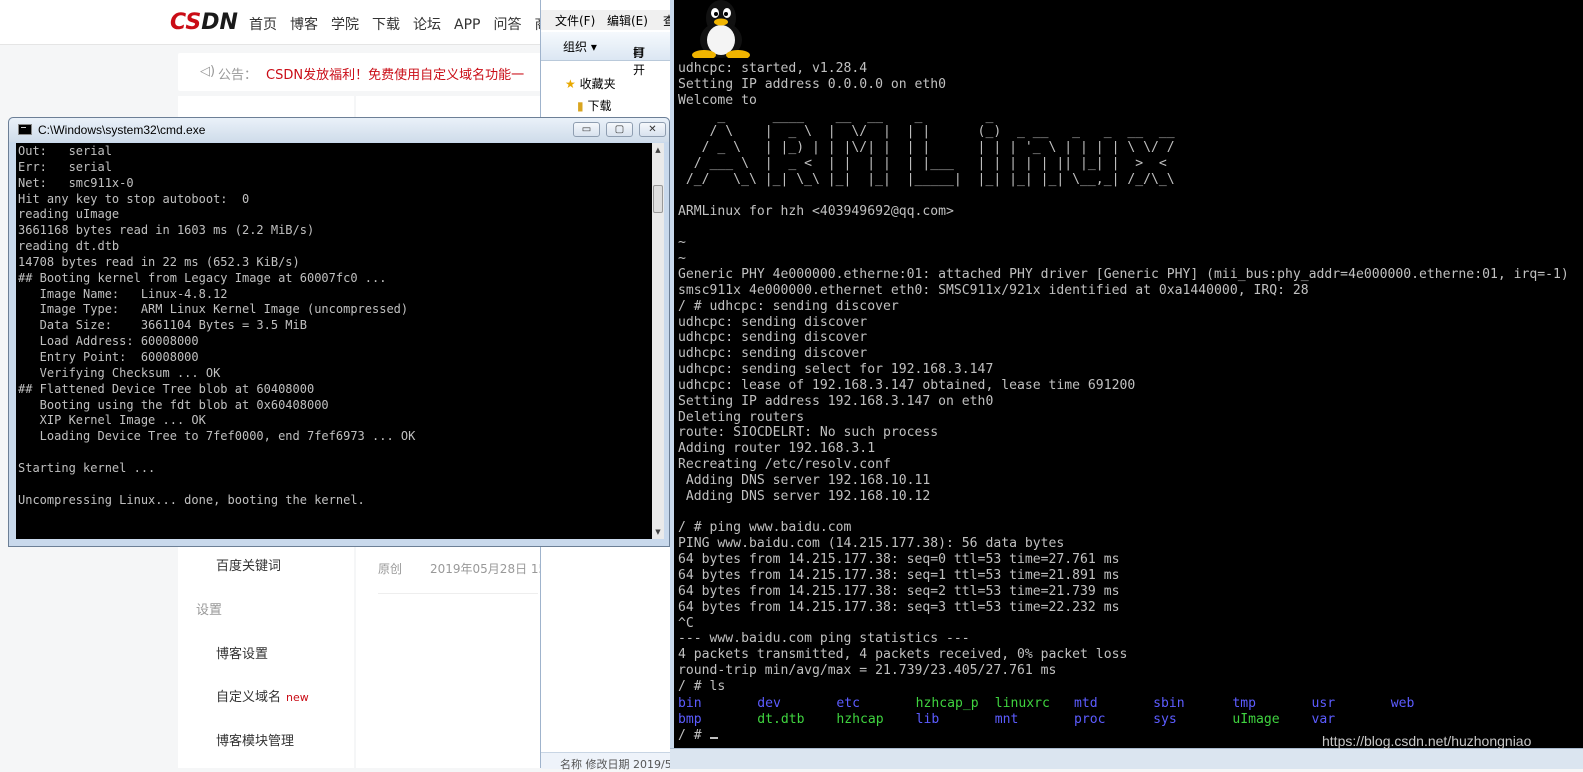 This screenshot has height=772, width=1583. What do you see at coordinates (1022, 703) in the screenshot?
I see `ls-entry: linuxrc` at bounding box center [1022, 703].